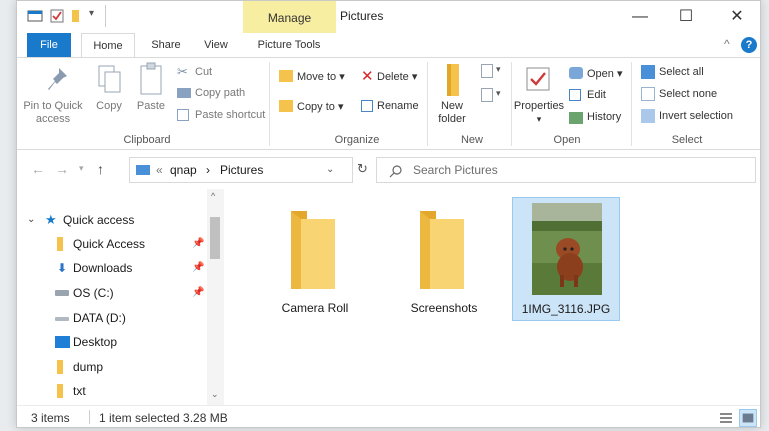 This screenshot has width=769, height=431. I want to click on ribbon-tabs: File Home Share View Picture Tools ^ ?, so click(388, 45).